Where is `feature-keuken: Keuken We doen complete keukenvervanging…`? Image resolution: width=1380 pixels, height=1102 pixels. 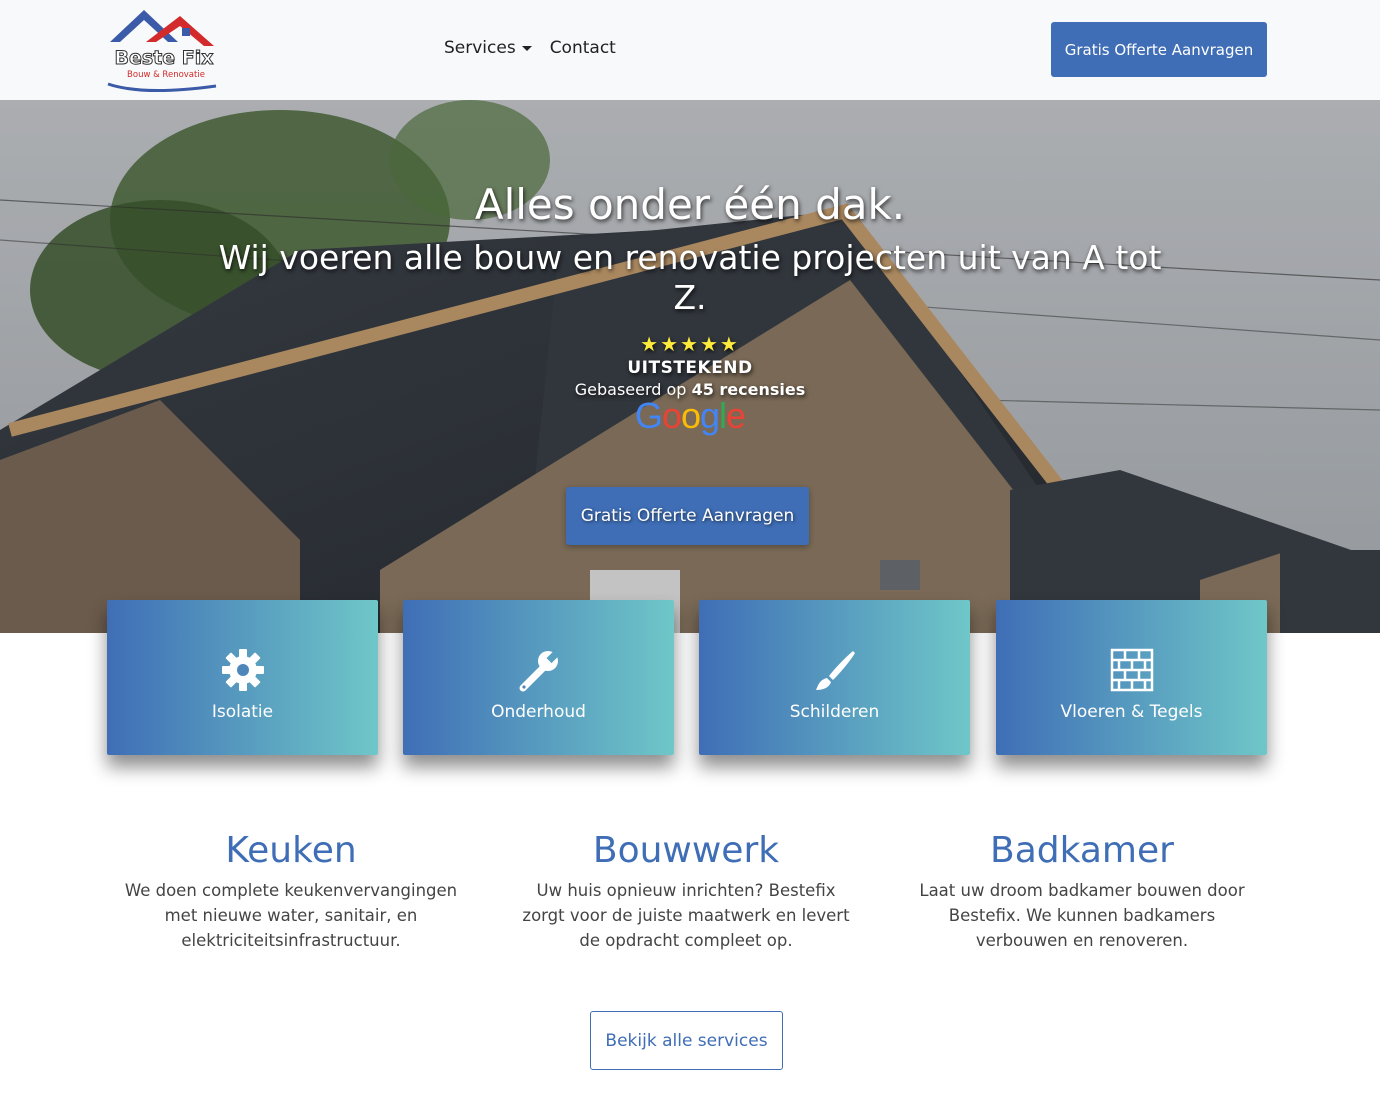 feature-keuken: Keuken We doen complete keukenvervanging… is located at coordinates (291, 890).